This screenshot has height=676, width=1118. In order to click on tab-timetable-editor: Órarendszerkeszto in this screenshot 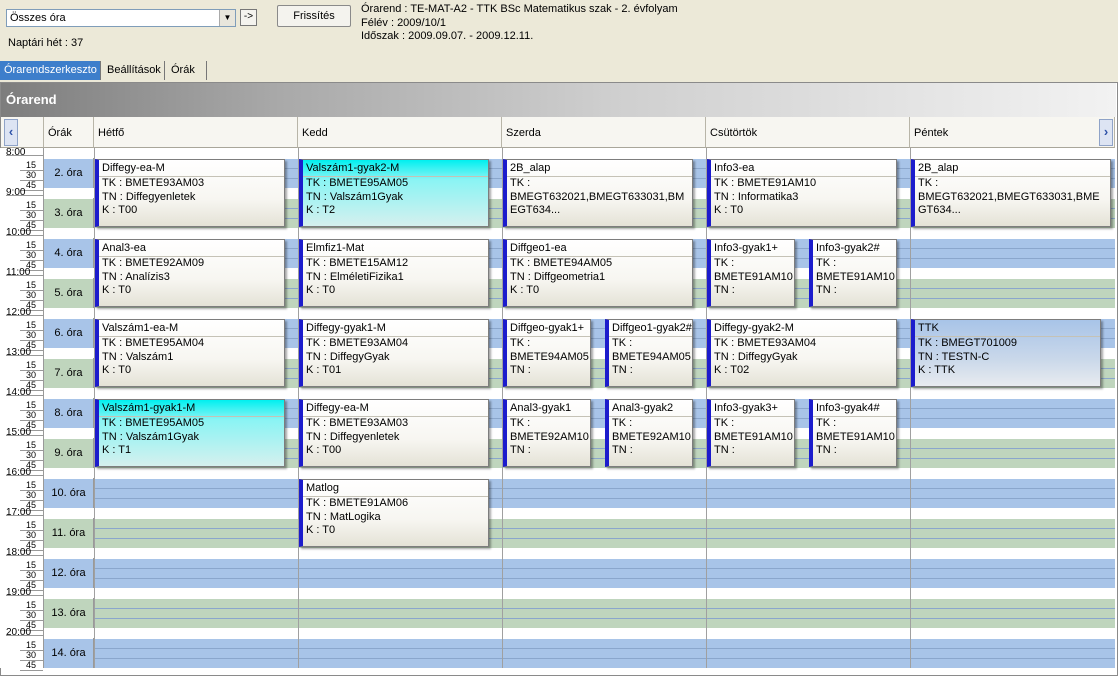, I will do `click(50, 70)`.